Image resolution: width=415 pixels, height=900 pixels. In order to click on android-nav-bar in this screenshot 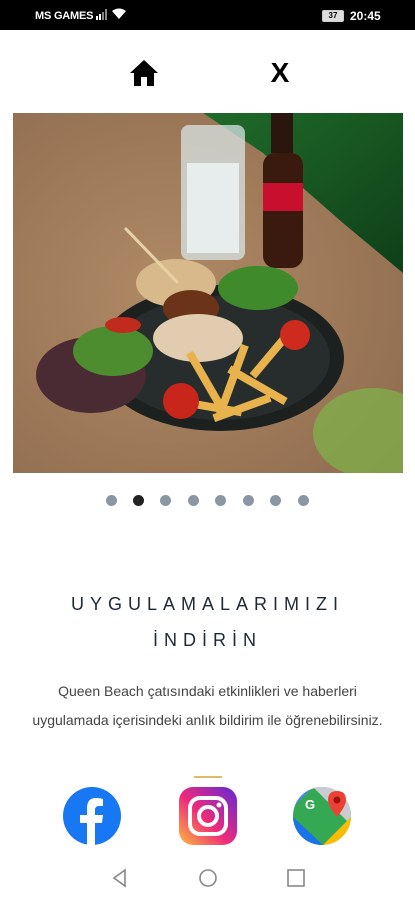, I will do `click(207, 880)`.